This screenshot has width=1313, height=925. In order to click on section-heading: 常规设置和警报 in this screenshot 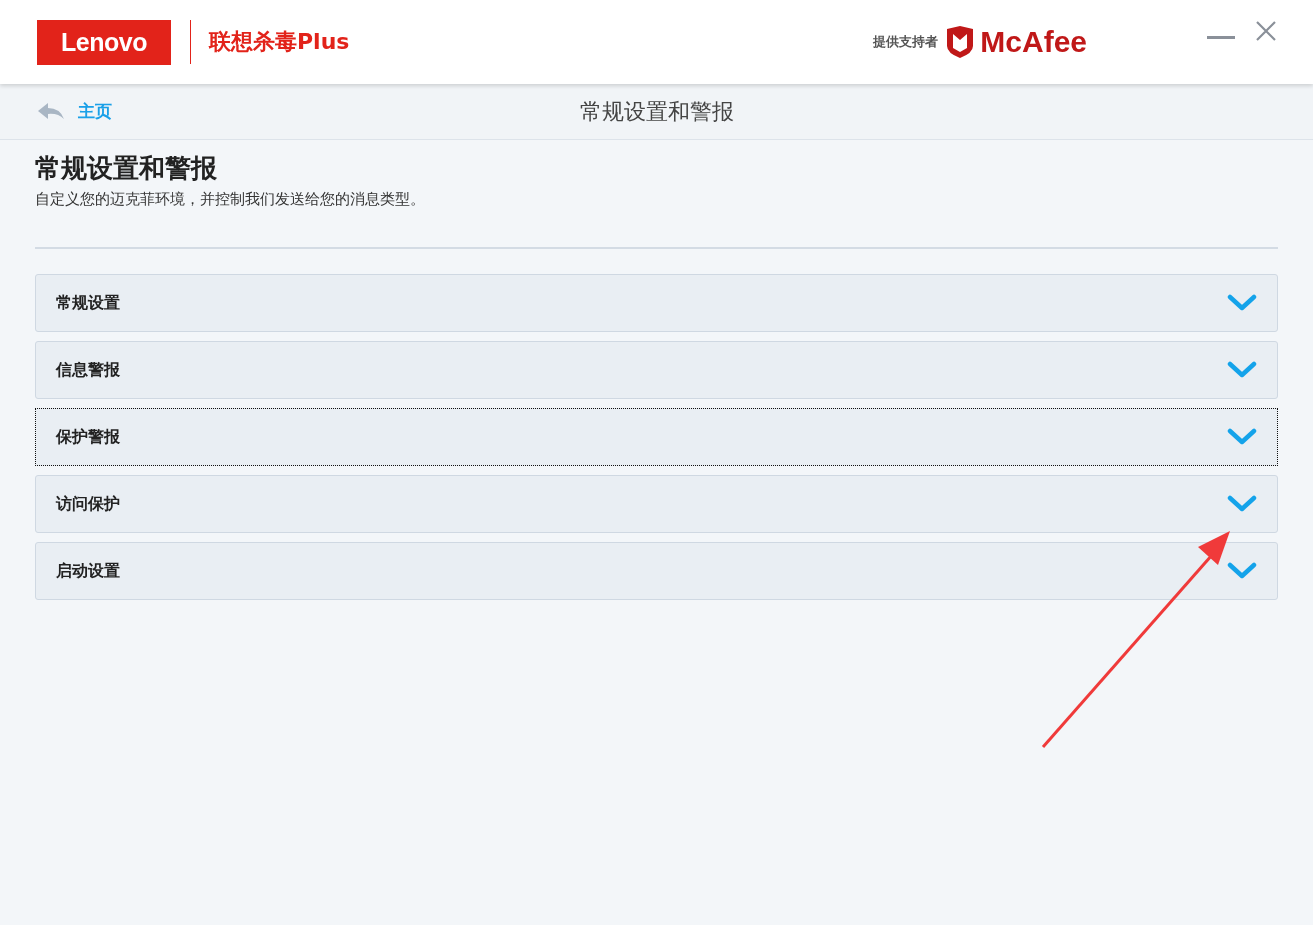, I will do `click(126, 168)`.